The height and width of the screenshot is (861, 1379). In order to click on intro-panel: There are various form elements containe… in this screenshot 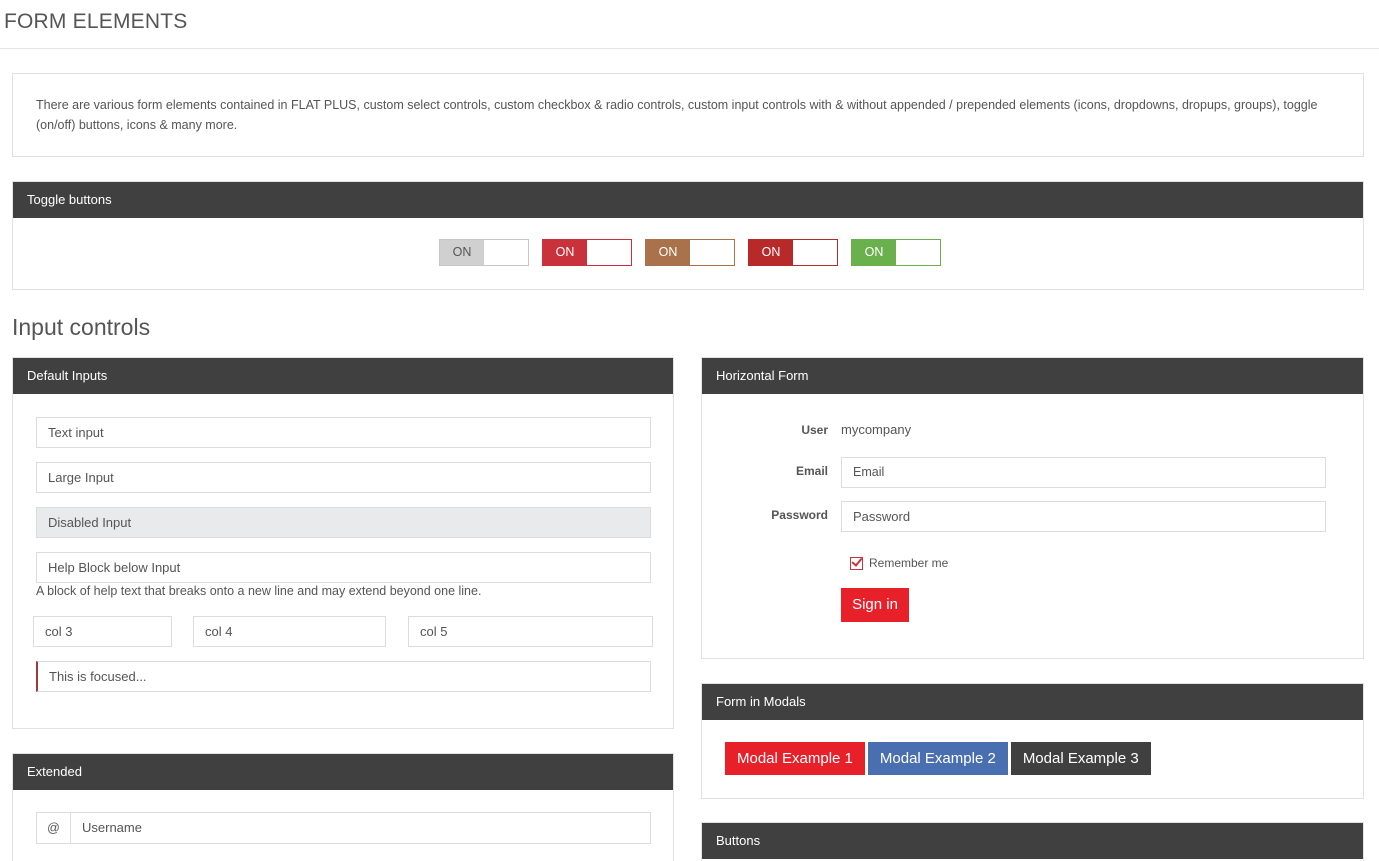, I will do `click(688, 115)`.